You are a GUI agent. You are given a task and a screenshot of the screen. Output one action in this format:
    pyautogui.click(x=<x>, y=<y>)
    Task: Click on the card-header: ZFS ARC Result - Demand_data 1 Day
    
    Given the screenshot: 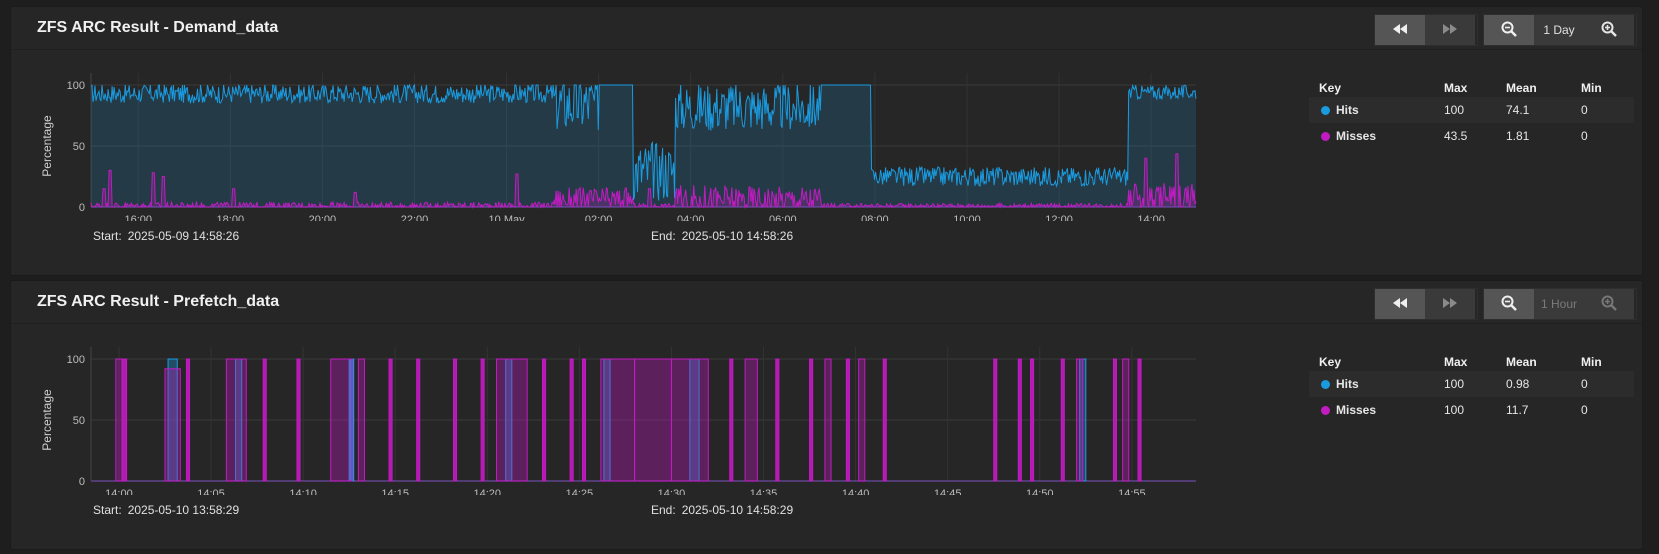 What is the action you would take?
    pyautogui.click(x=826, y=28)
    